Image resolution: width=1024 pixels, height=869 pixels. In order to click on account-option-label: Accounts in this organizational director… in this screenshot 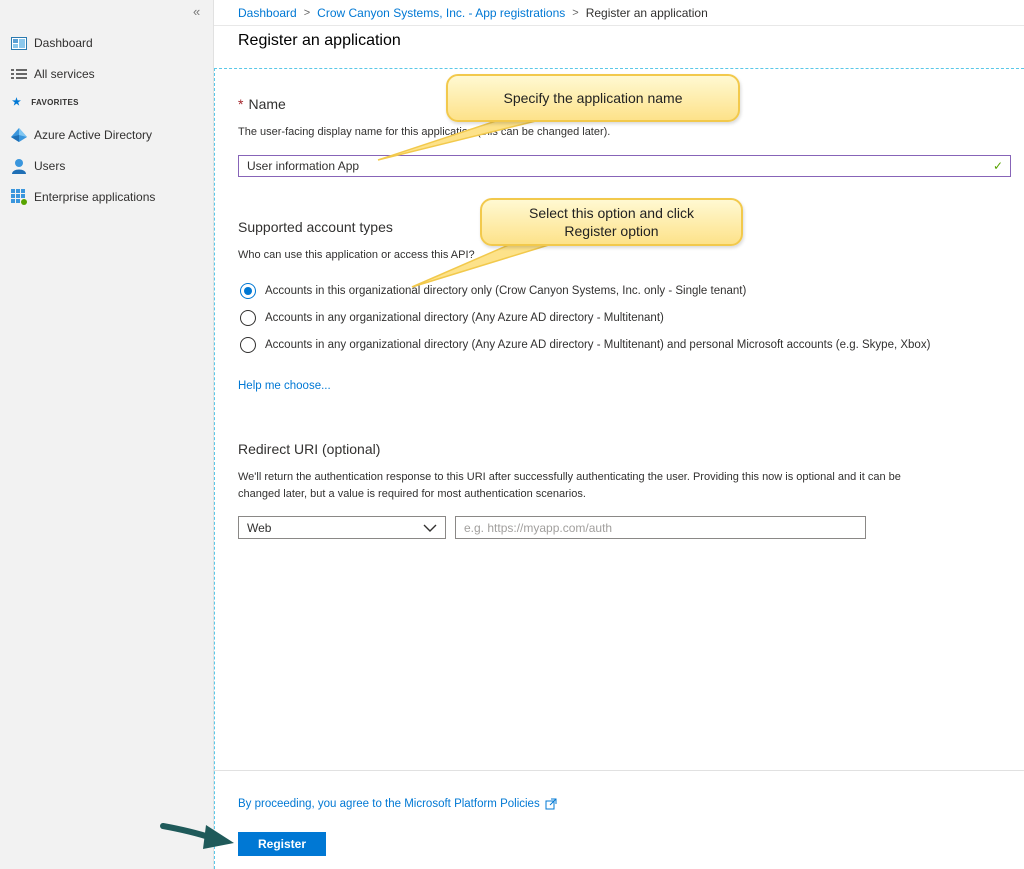, I will do `click(506, 291)`.